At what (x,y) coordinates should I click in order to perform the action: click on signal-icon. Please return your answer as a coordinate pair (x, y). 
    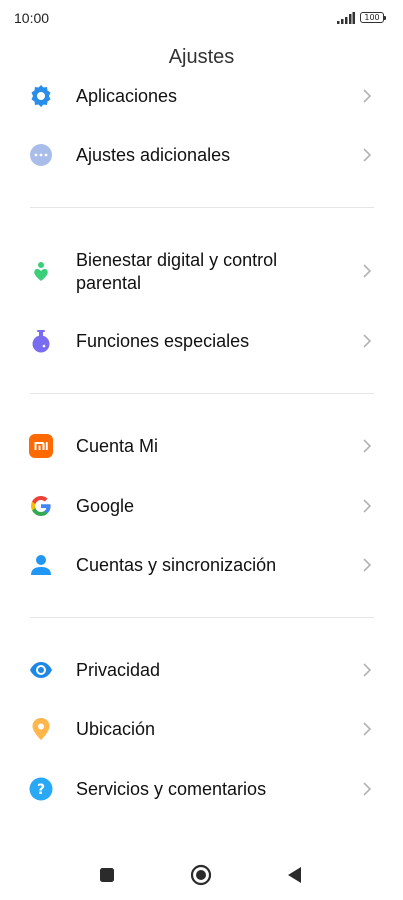
    Looking at the image, I should click on (346, 18).